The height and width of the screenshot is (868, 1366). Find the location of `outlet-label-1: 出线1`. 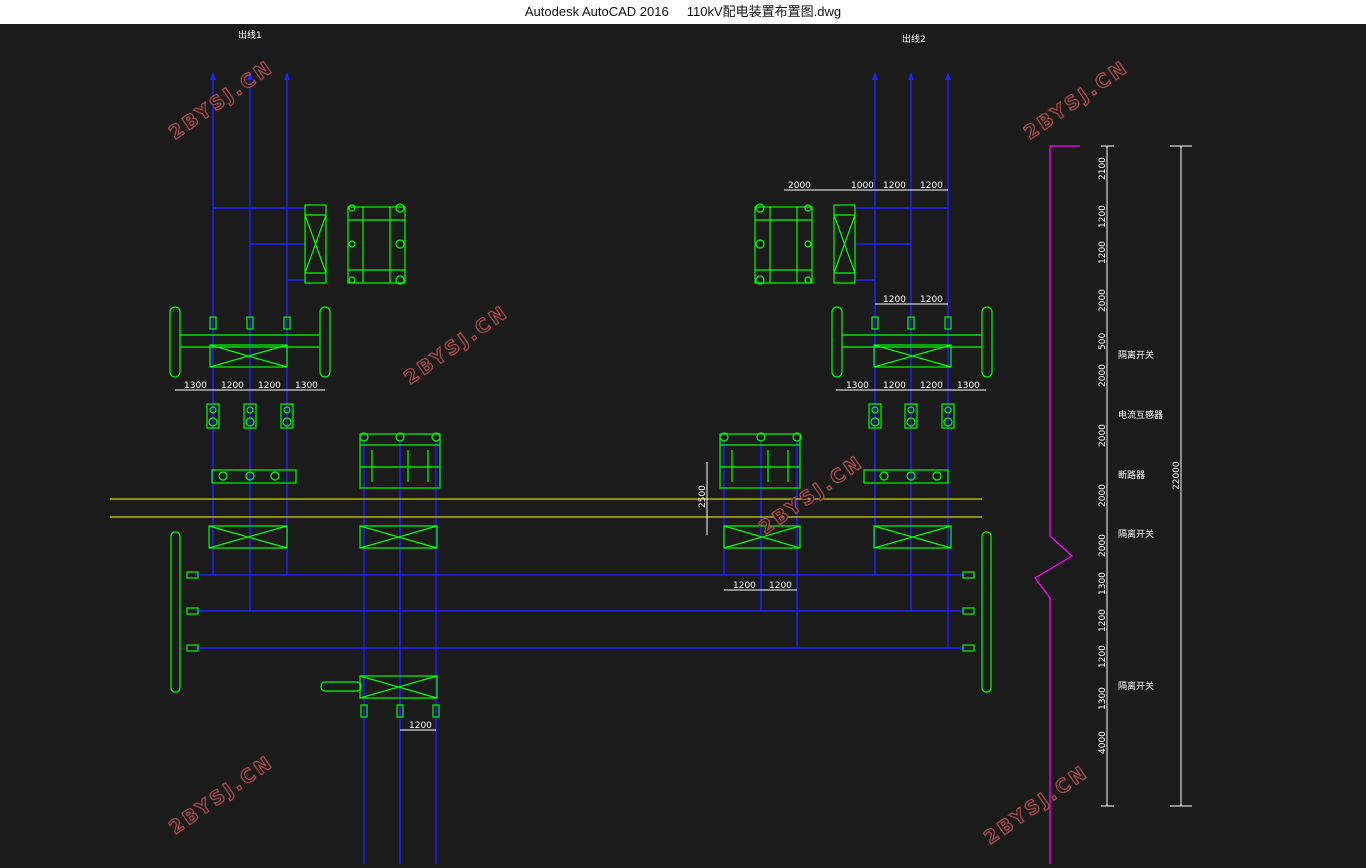

outlet-label-1: 出线1 is located at coordinates (250, 35).